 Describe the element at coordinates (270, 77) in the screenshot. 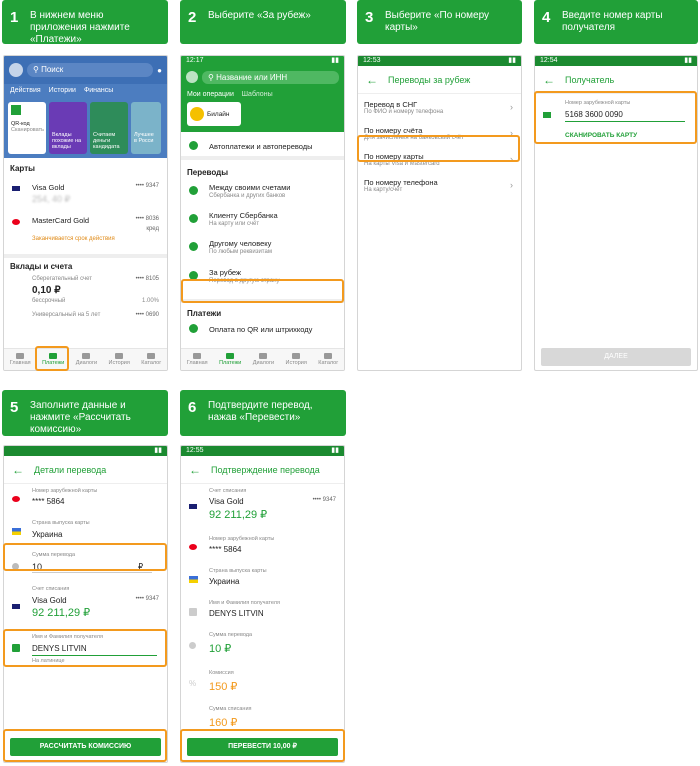

I see `search-input: ⚲ Название или ИНН` at that location.